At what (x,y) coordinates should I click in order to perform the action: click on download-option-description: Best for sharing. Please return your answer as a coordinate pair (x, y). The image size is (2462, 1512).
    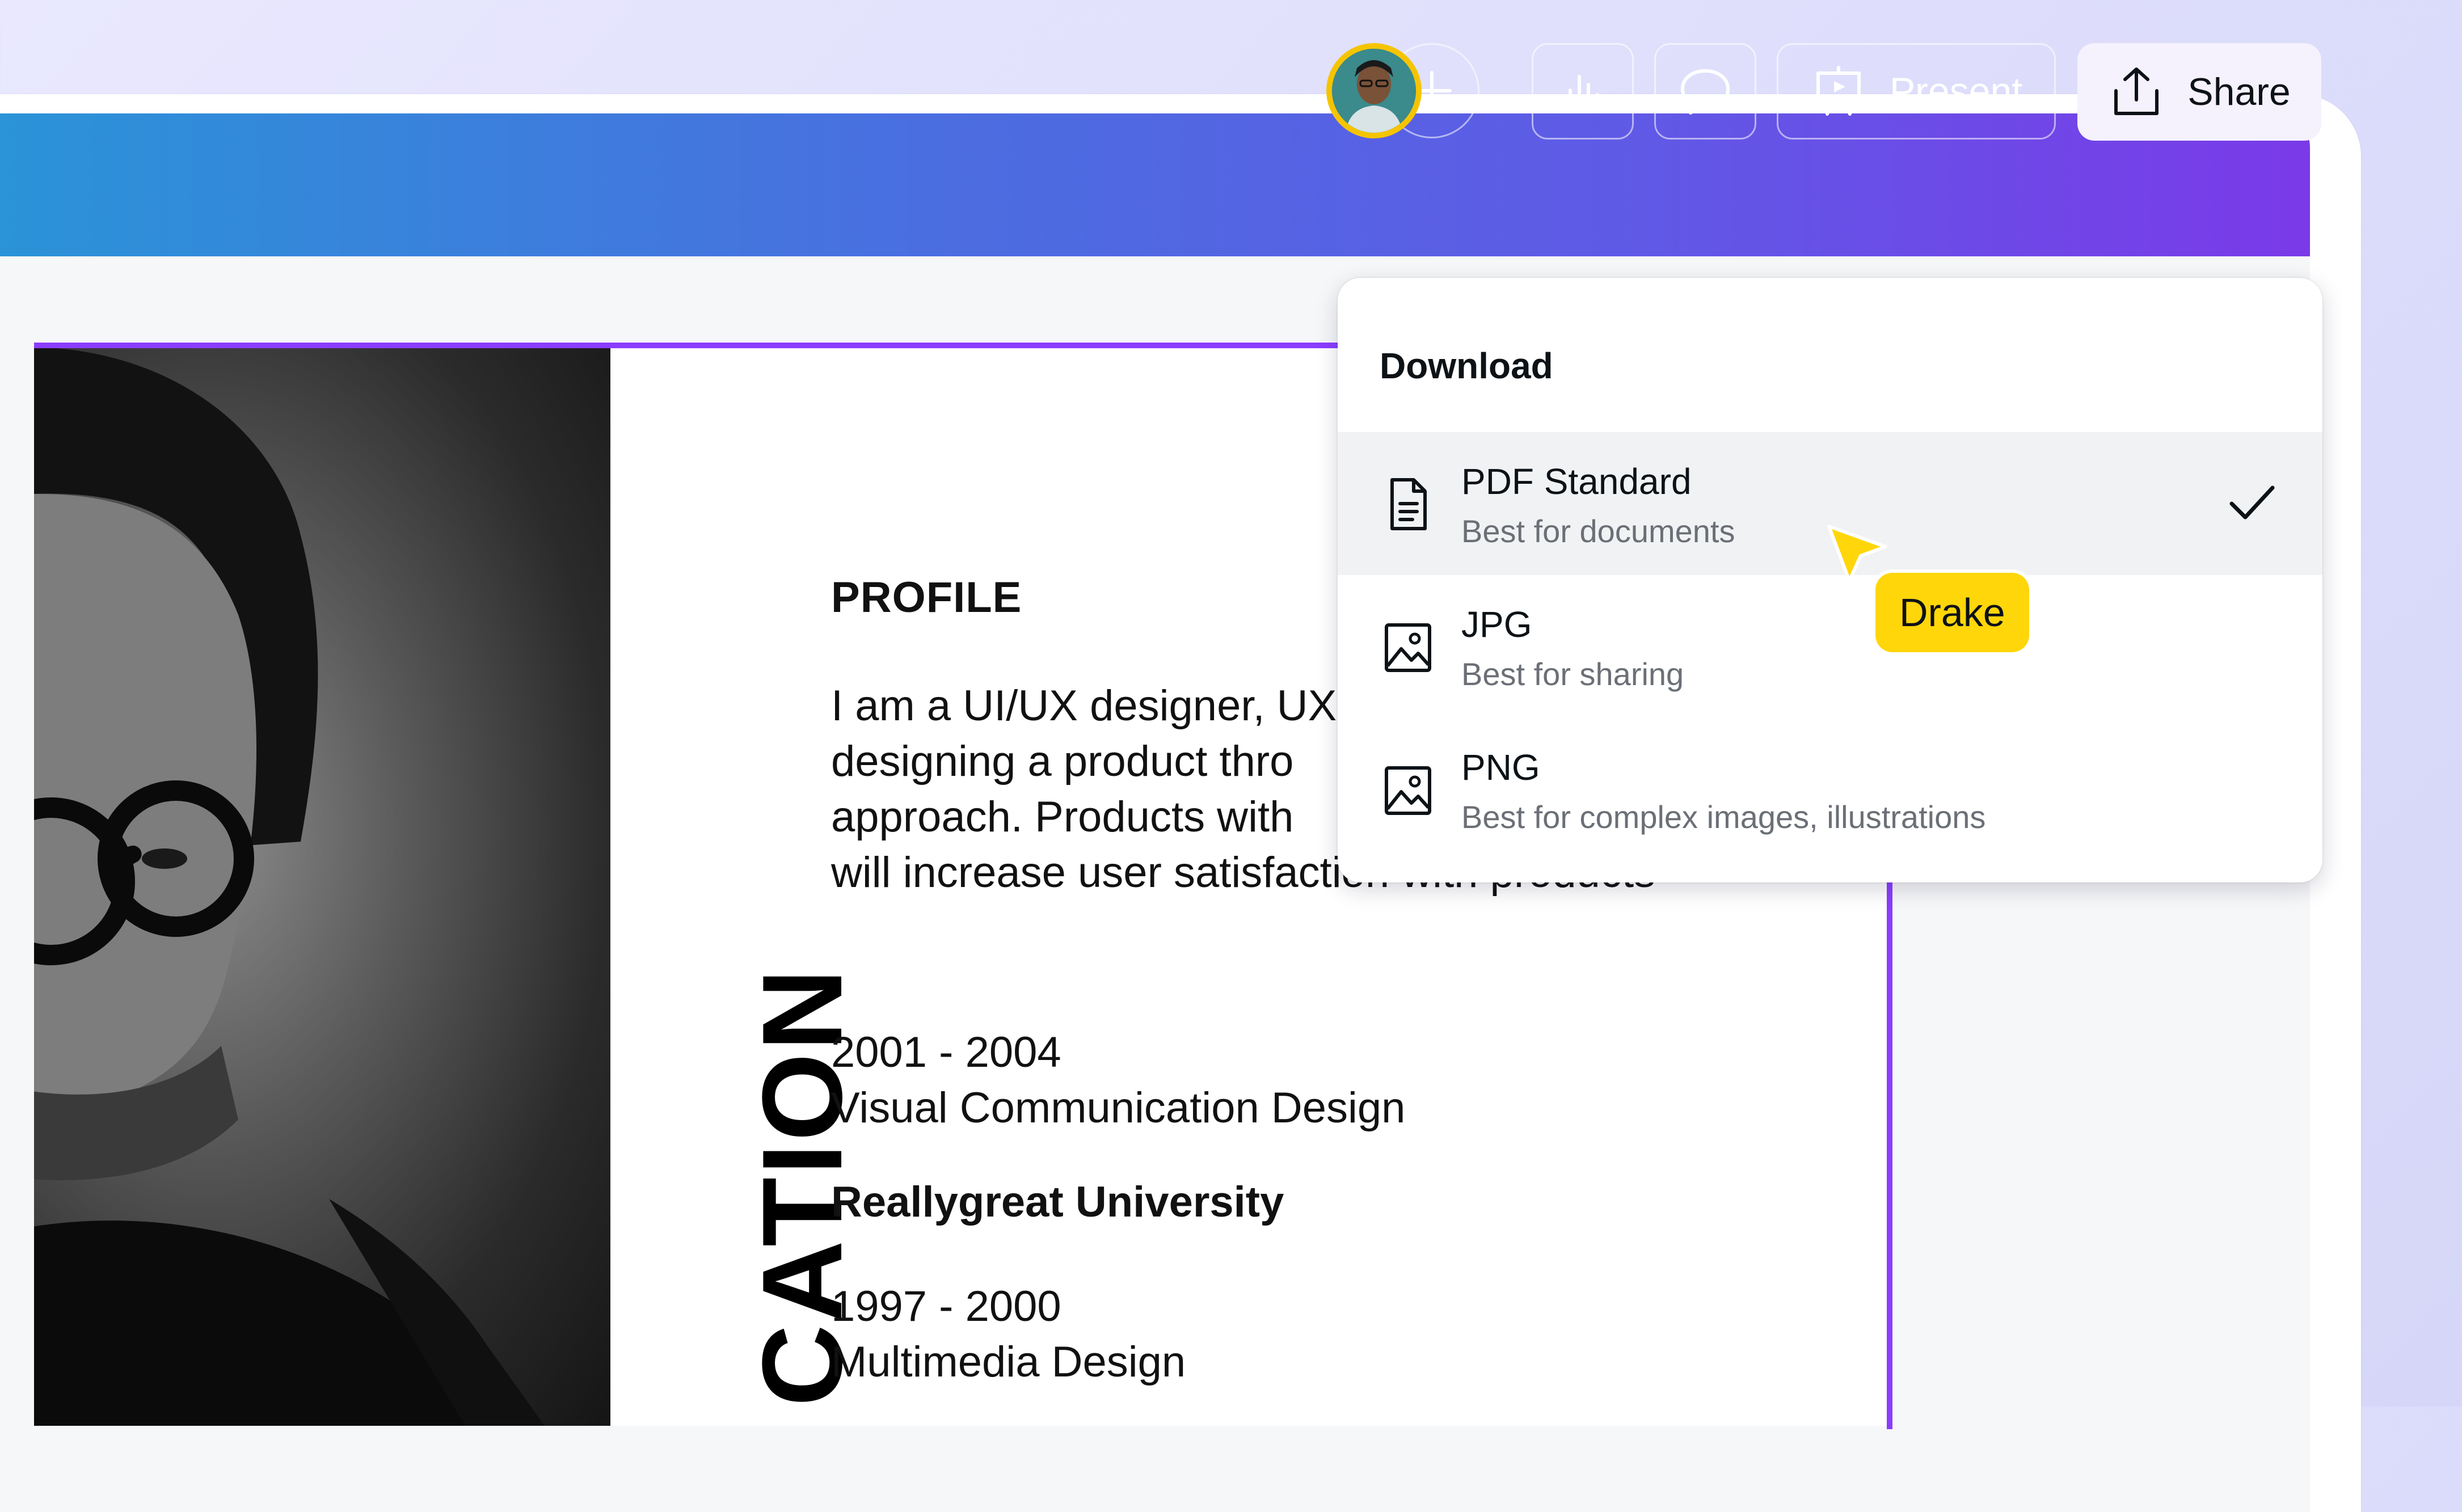
    Looking at the image, I should click on (1572, 674).